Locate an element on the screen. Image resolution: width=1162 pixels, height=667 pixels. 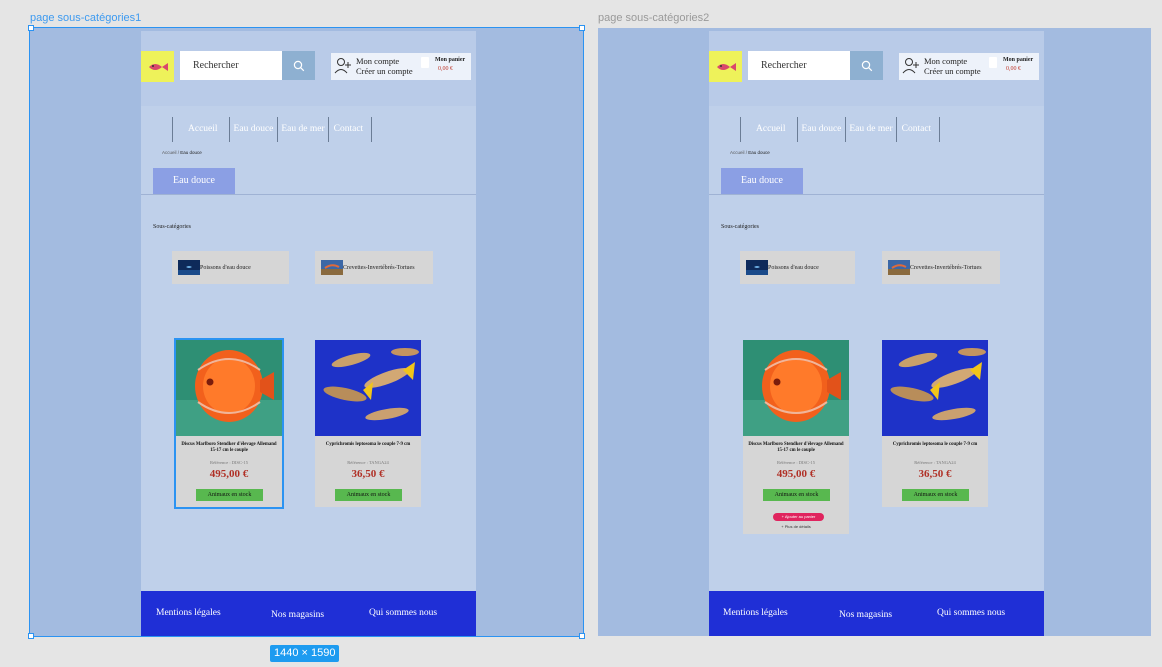
discus-fish-image is located at coordinates (229, 388).